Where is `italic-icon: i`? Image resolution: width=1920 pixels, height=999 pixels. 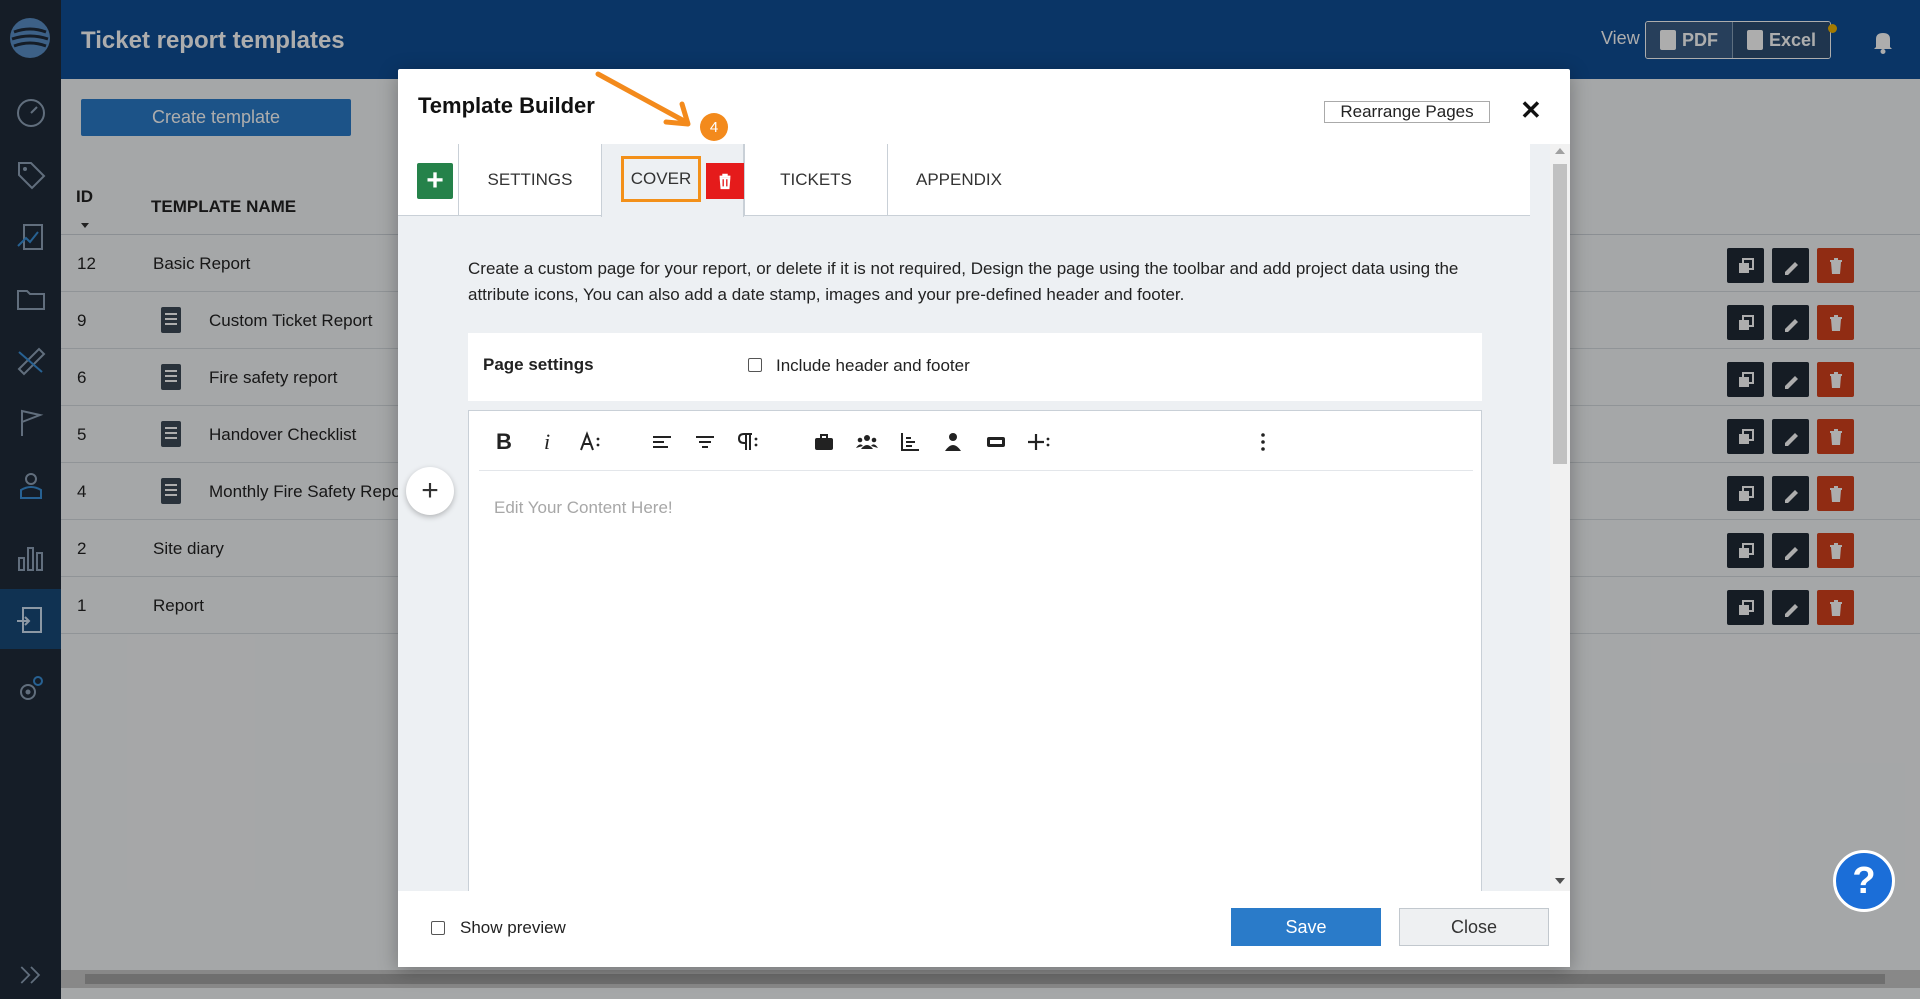 italic-icon: i is located at coordinates (547, 442).